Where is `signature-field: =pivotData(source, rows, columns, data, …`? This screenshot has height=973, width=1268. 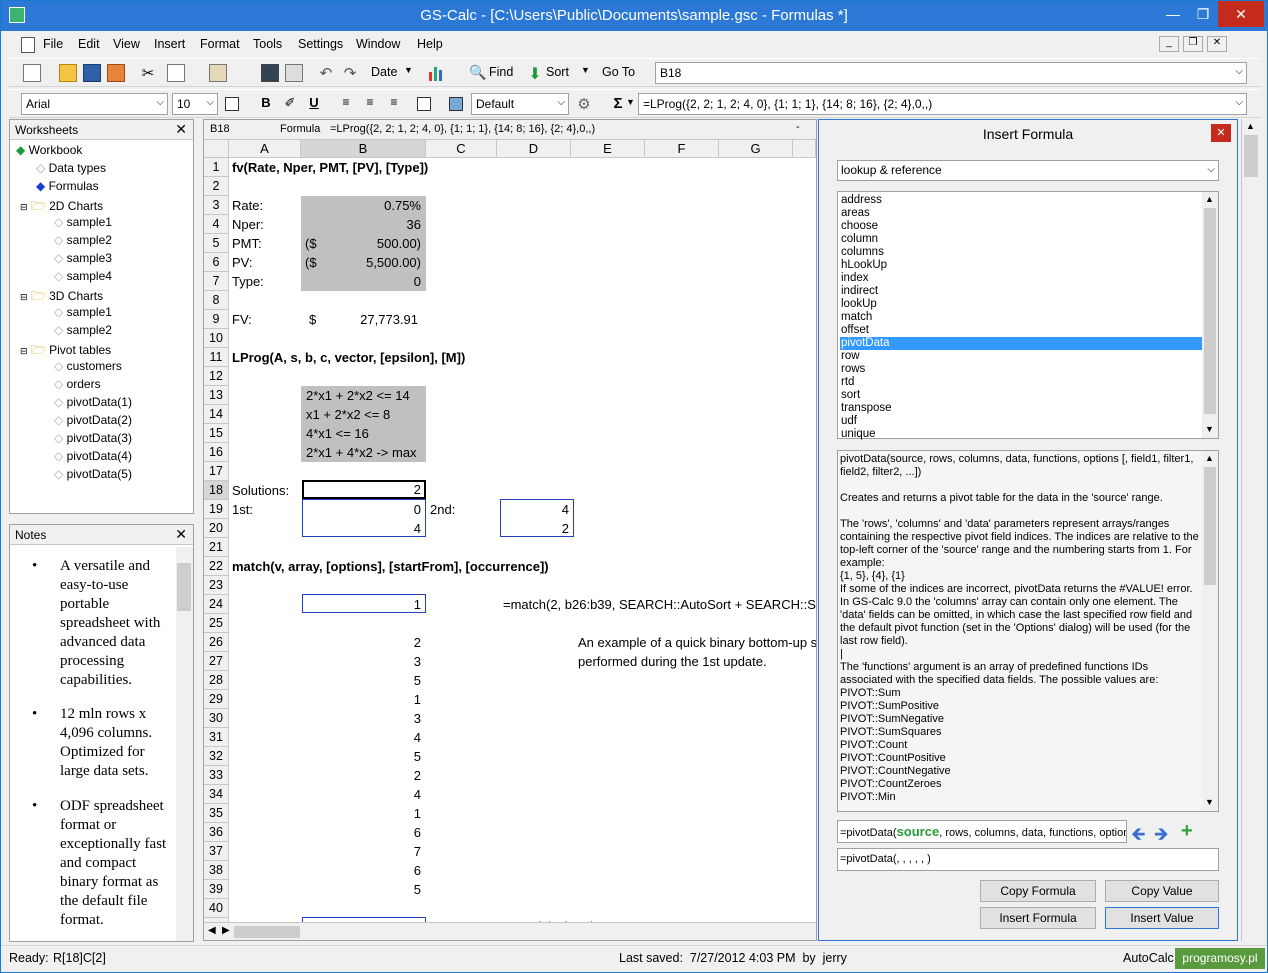
signature-field: =pivotData(source, rows, columns, data, … is located at coordinates (982, 831).